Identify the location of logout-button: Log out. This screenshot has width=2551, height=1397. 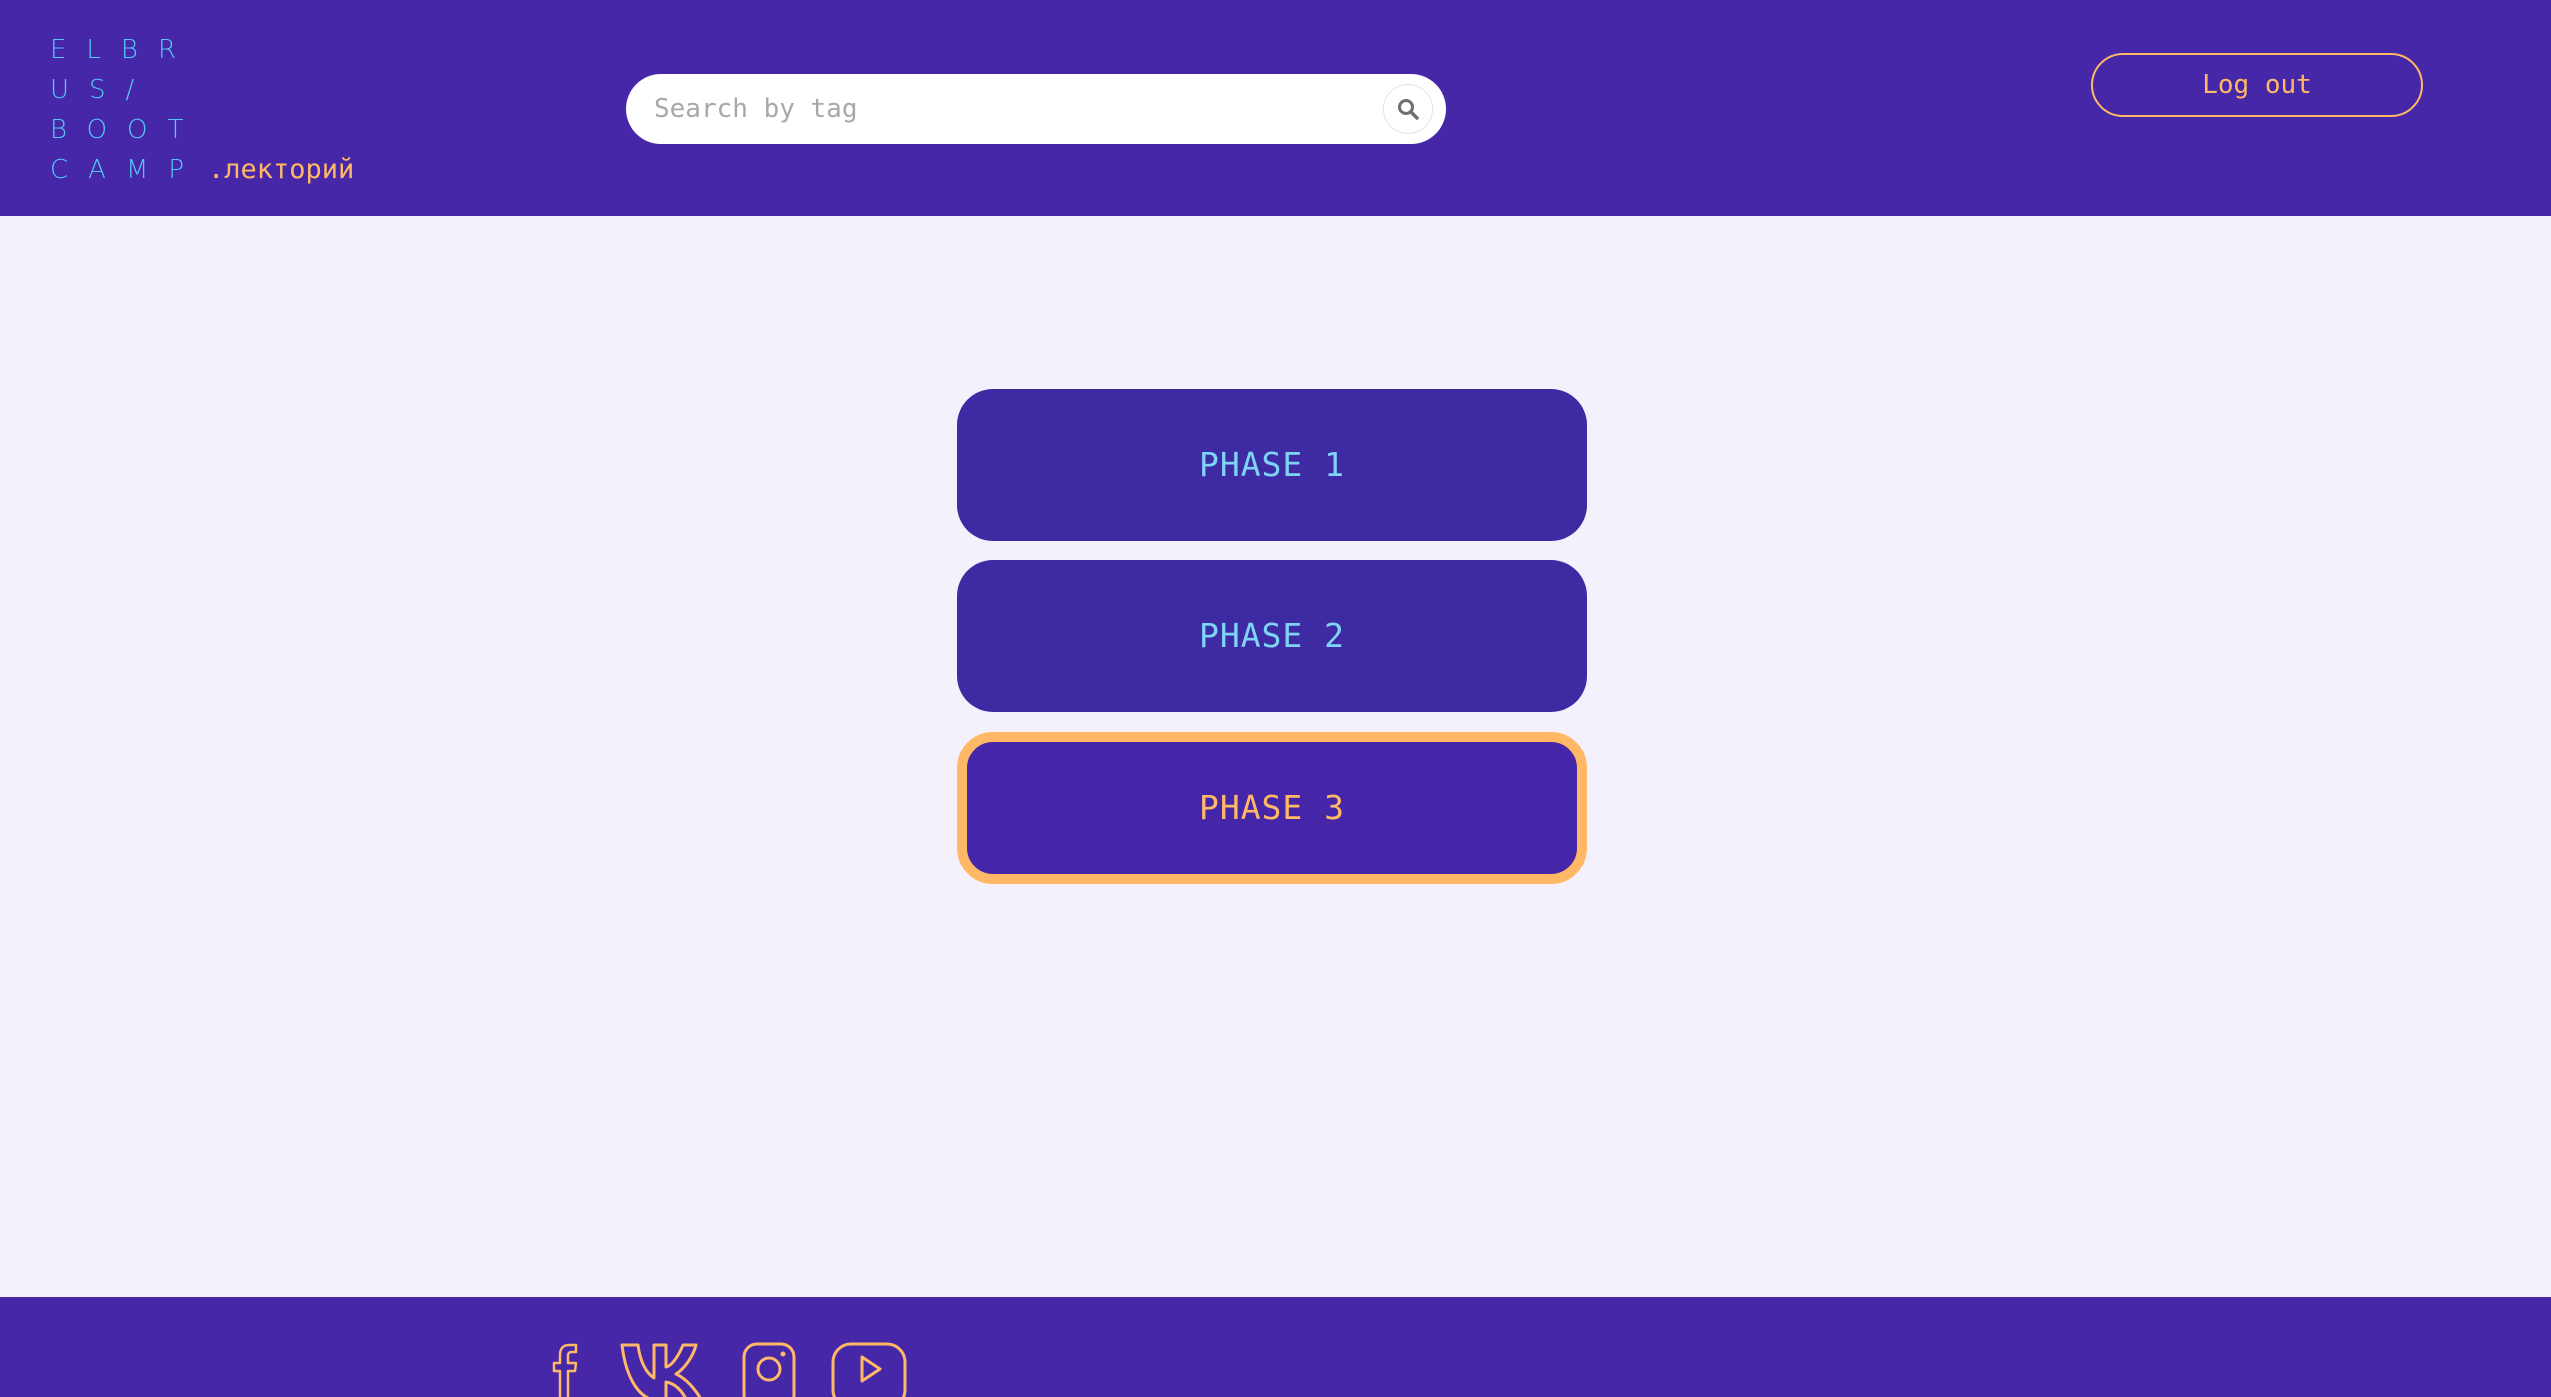
(2257, 85).